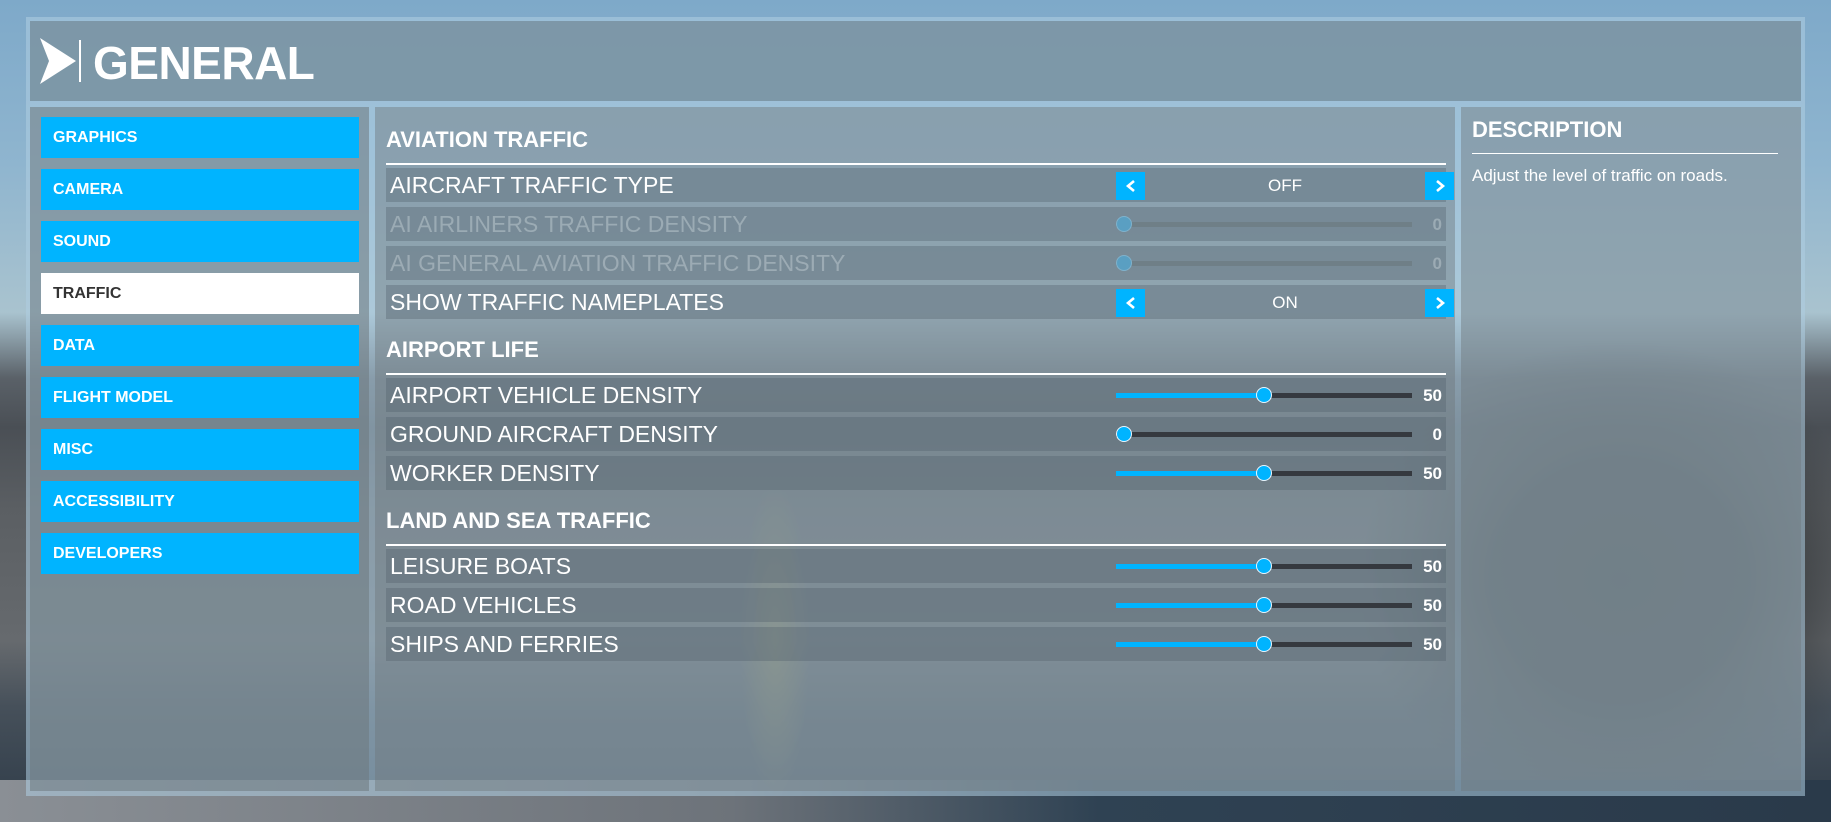 This screenshot has height=822, width=1831. I want to click on setting-row-road-vehicles: ROAD VEHICLES 50, so click(916, 605).